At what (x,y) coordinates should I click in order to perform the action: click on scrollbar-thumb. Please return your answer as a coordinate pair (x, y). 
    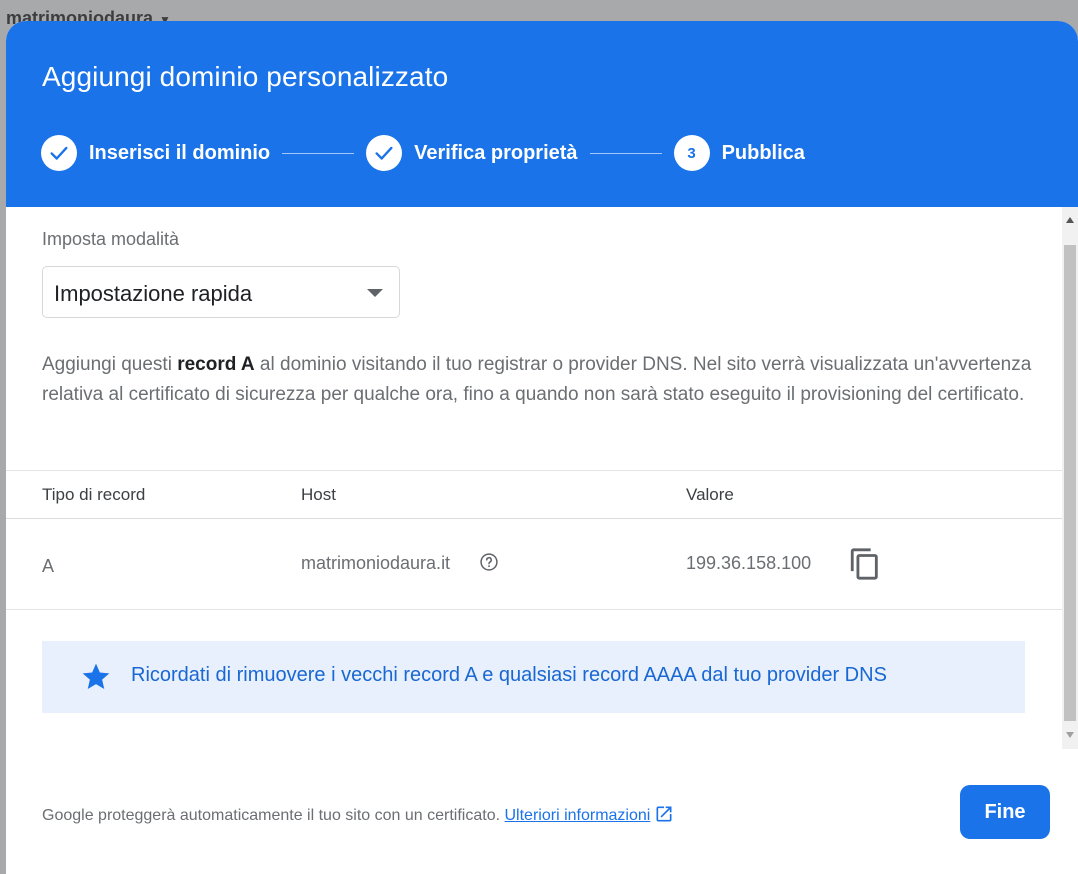
    Looking at the image, I should click on (1070, 483).